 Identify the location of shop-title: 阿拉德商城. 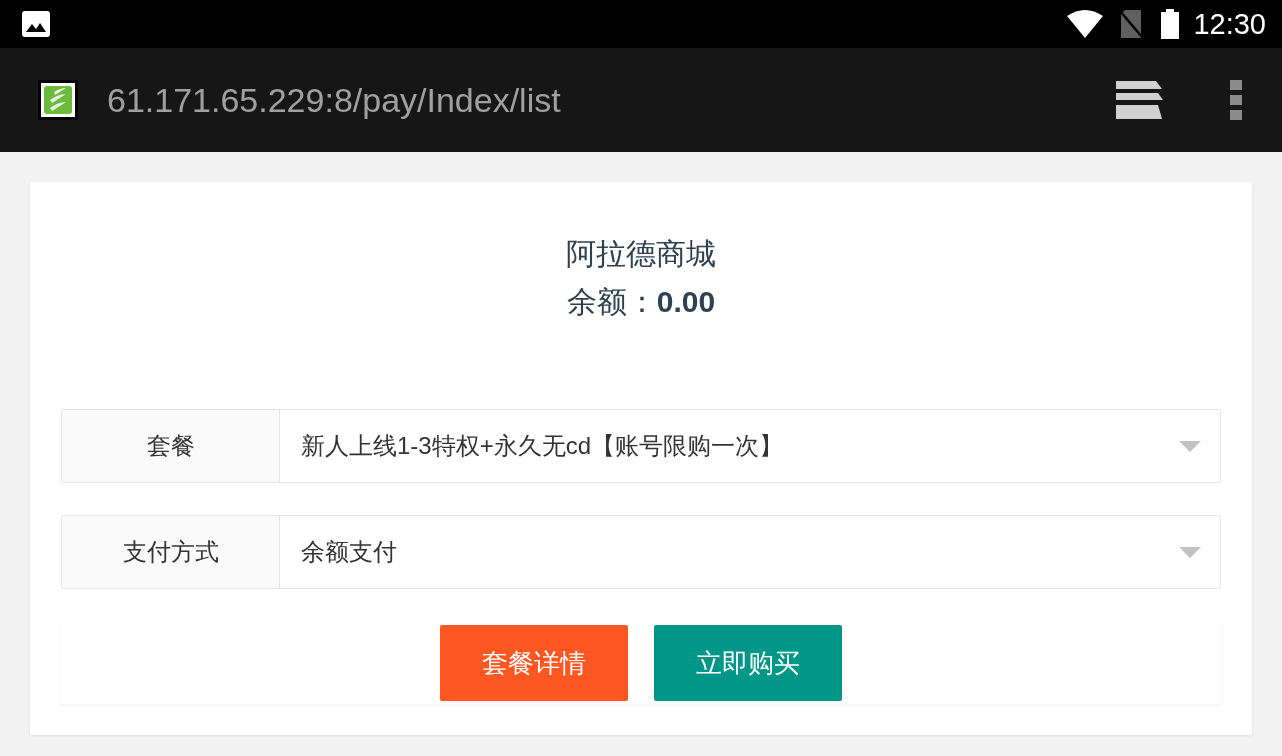
(641, 254).